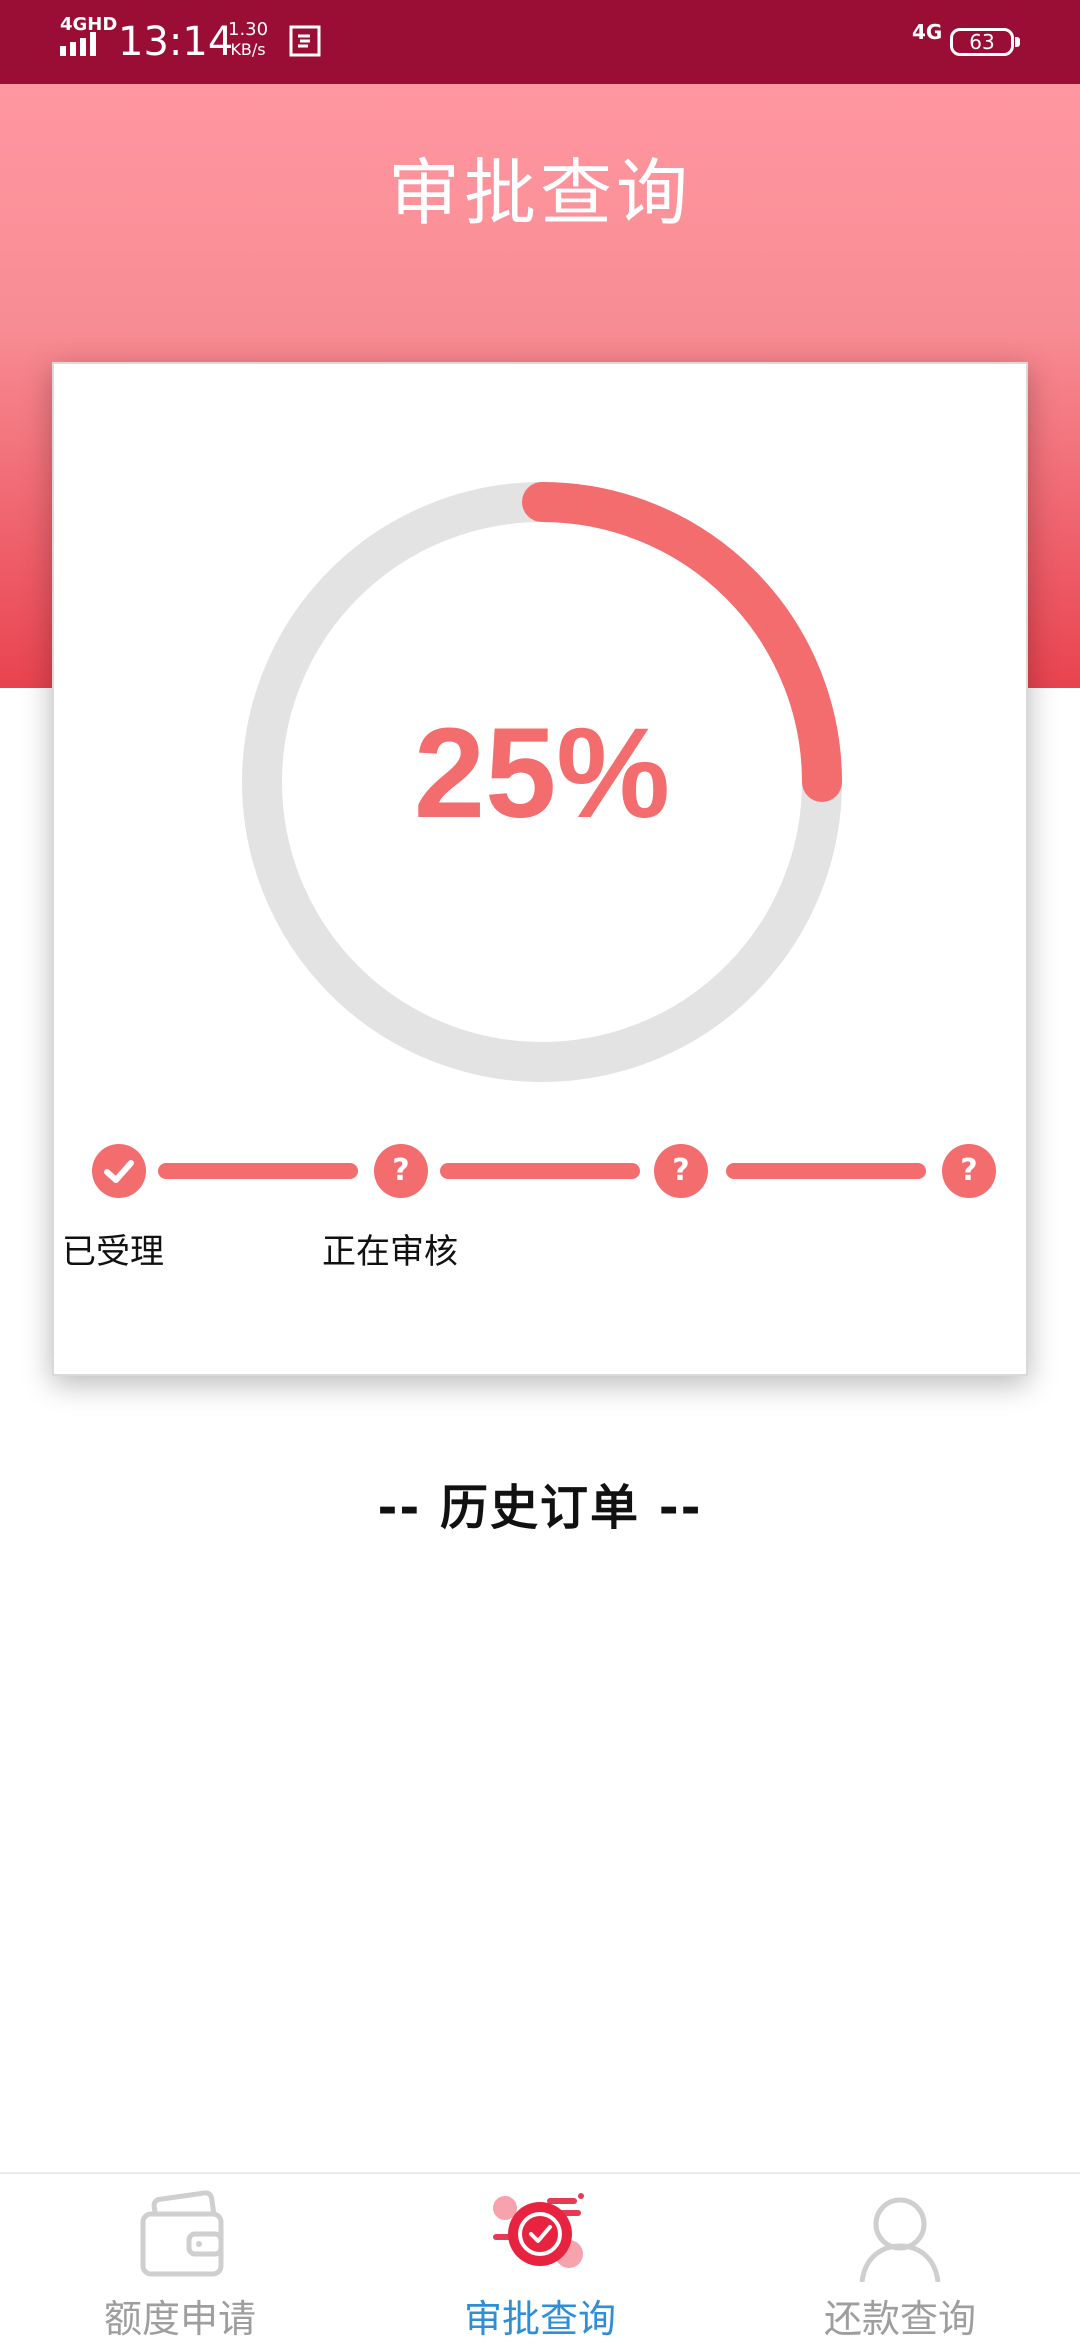 The width and height of the screenshot is (1080, 2343). What do you see at coordinates (539, 193) in the screenshot?
I see `page-title: 审批查询` at bounding box center [539, 193].